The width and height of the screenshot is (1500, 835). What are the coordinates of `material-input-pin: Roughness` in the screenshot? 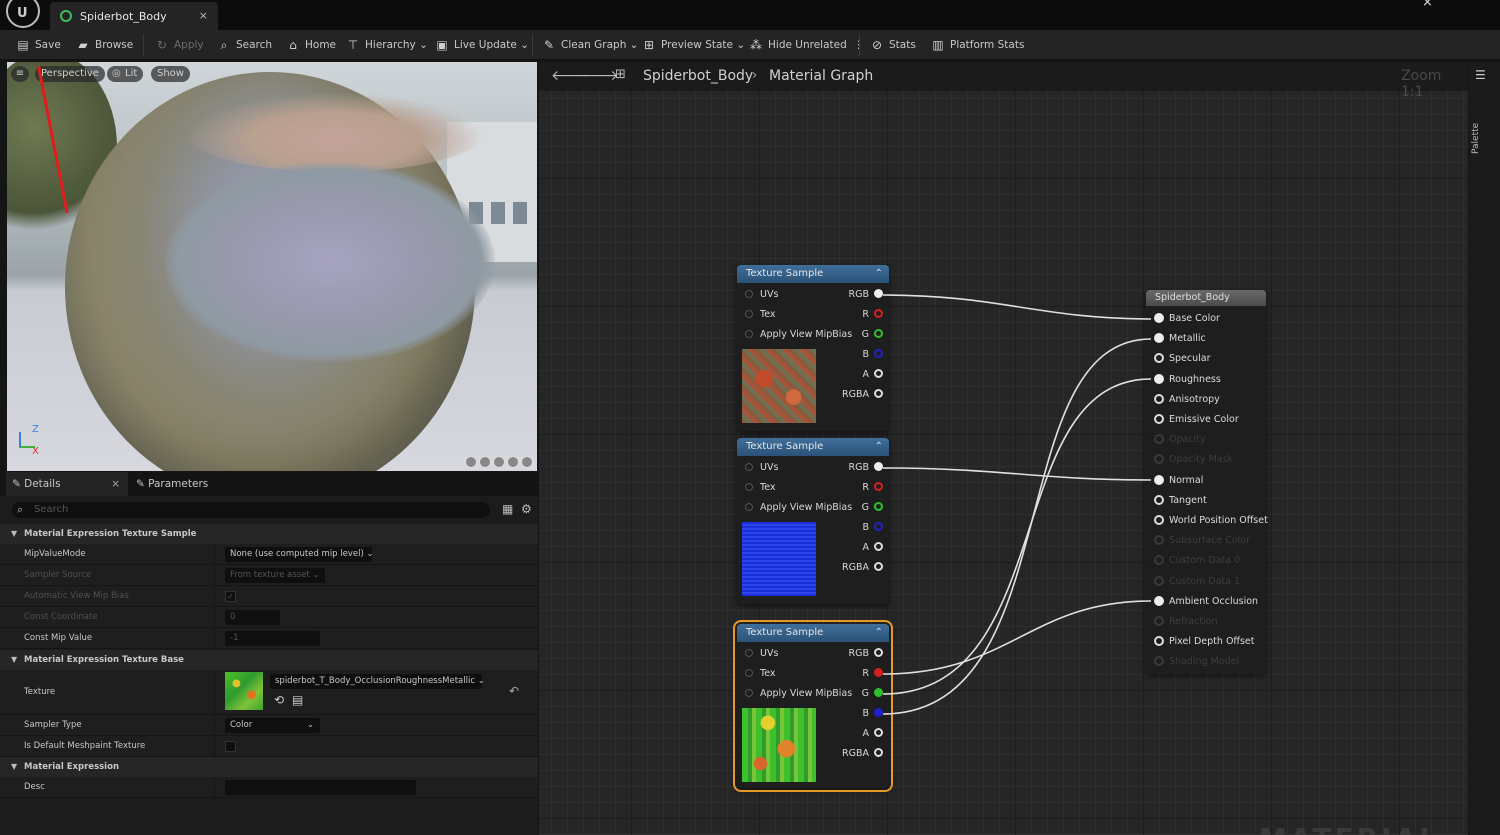 It's located at (1187, 379).